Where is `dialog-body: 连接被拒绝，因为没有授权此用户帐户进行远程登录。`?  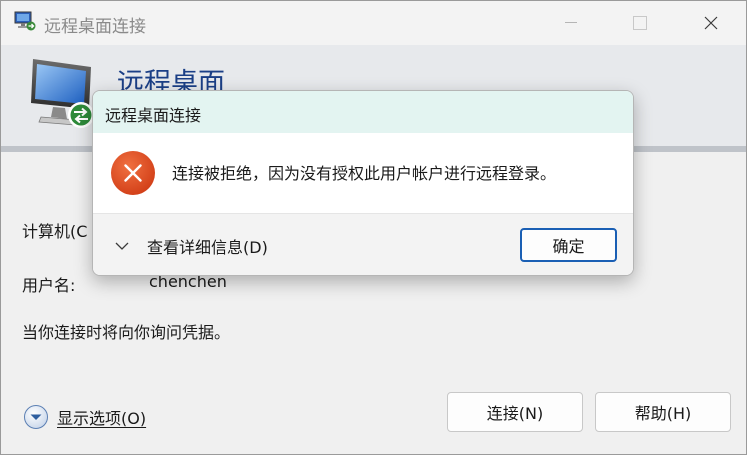
dialog-body: 连接被拒绝，因为没有授权此用户帐户进行远程登录。 is located at coordinates (363, 173).